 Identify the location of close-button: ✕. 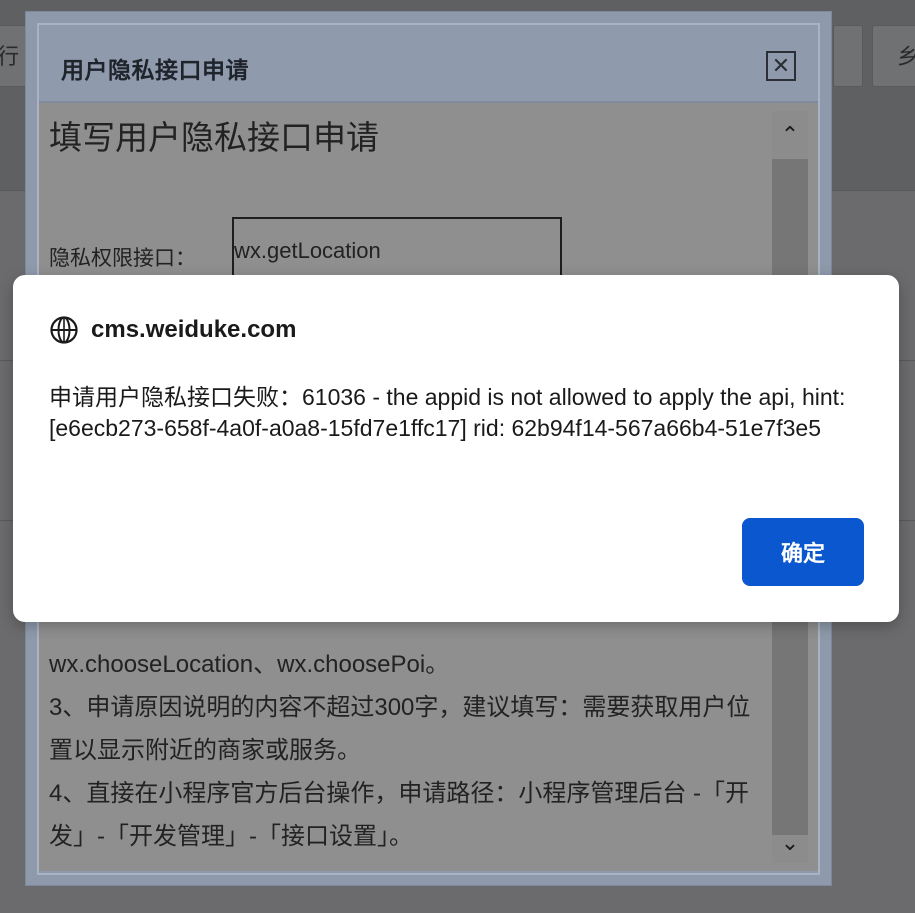
(781, 66).